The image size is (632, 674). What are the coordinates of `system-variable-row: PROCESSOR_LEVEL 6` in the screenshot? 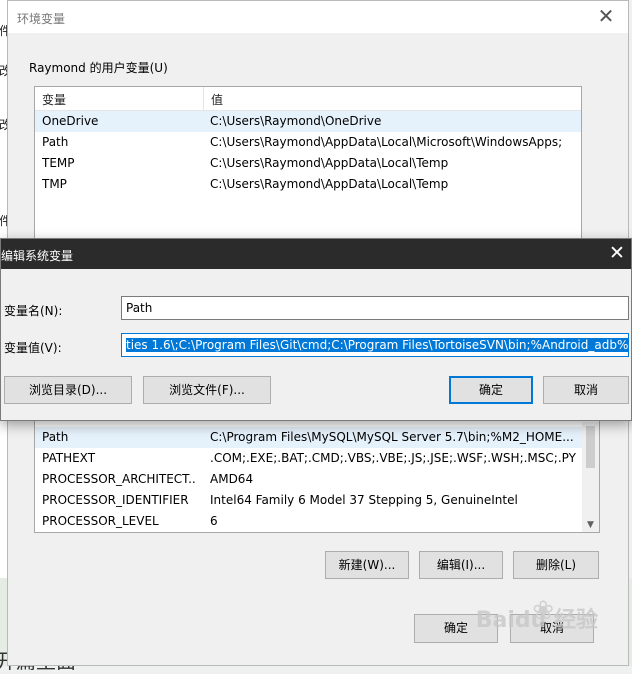 It's located at (308, 521).